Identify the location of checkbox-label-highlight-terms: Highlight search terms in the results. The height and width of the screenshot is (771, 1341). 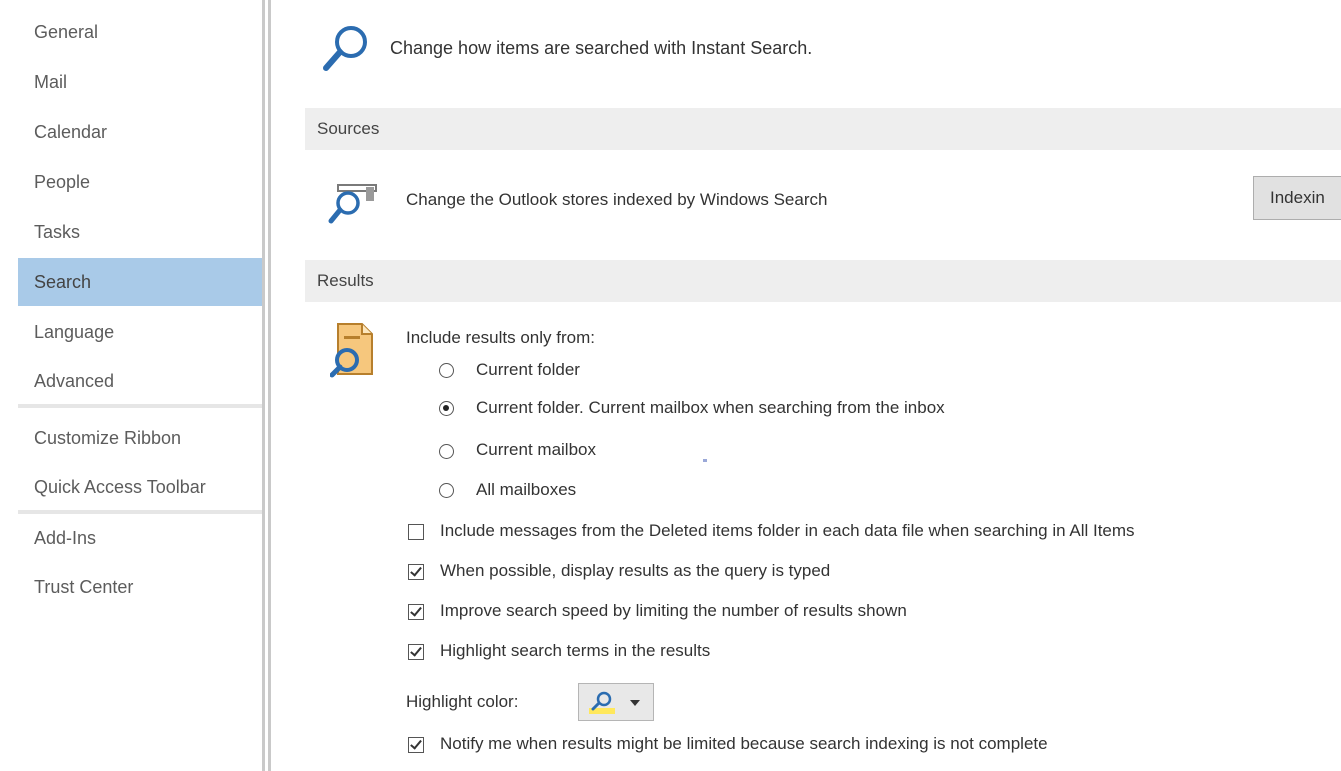
(575, 650).